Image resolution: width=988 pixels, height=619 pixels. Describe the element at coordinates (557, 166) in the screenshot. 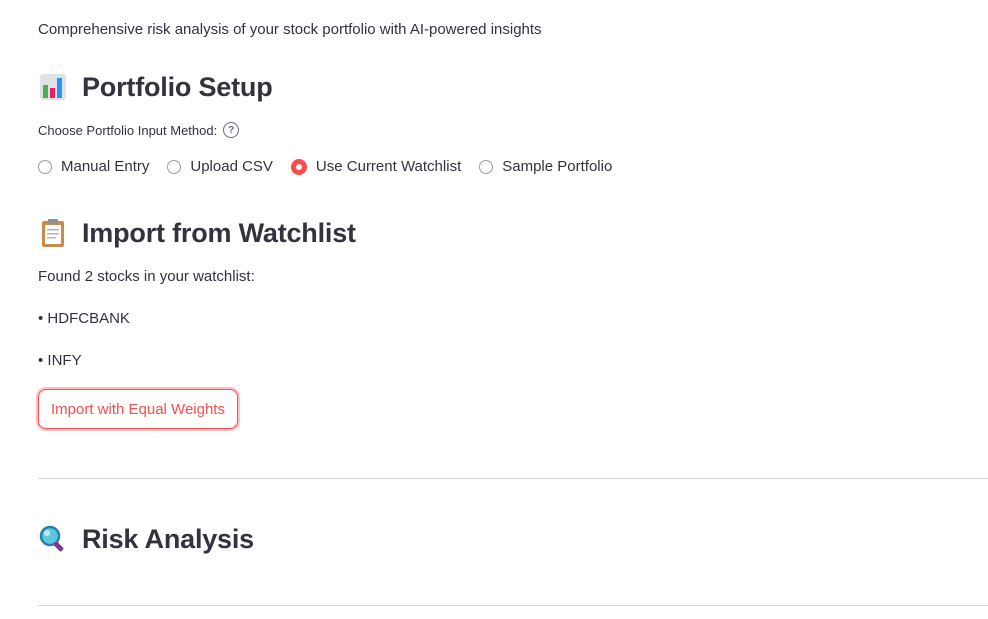

I see `radio-label: Sample Portfolio` at that location.